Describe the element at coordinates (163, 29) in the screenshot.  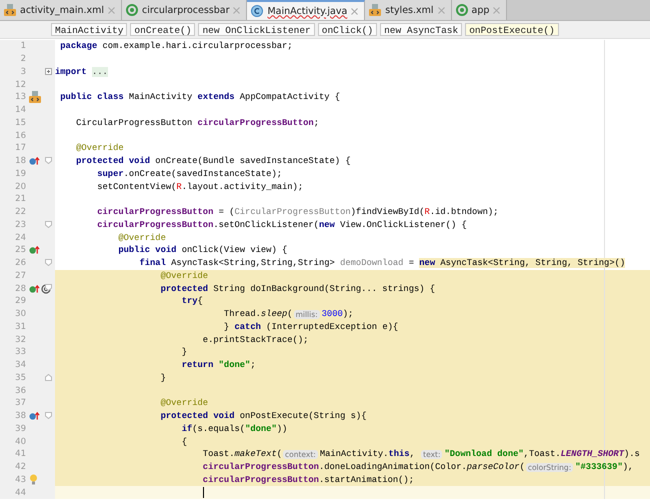
I see `breadcrumb: onCreate()` at that location.